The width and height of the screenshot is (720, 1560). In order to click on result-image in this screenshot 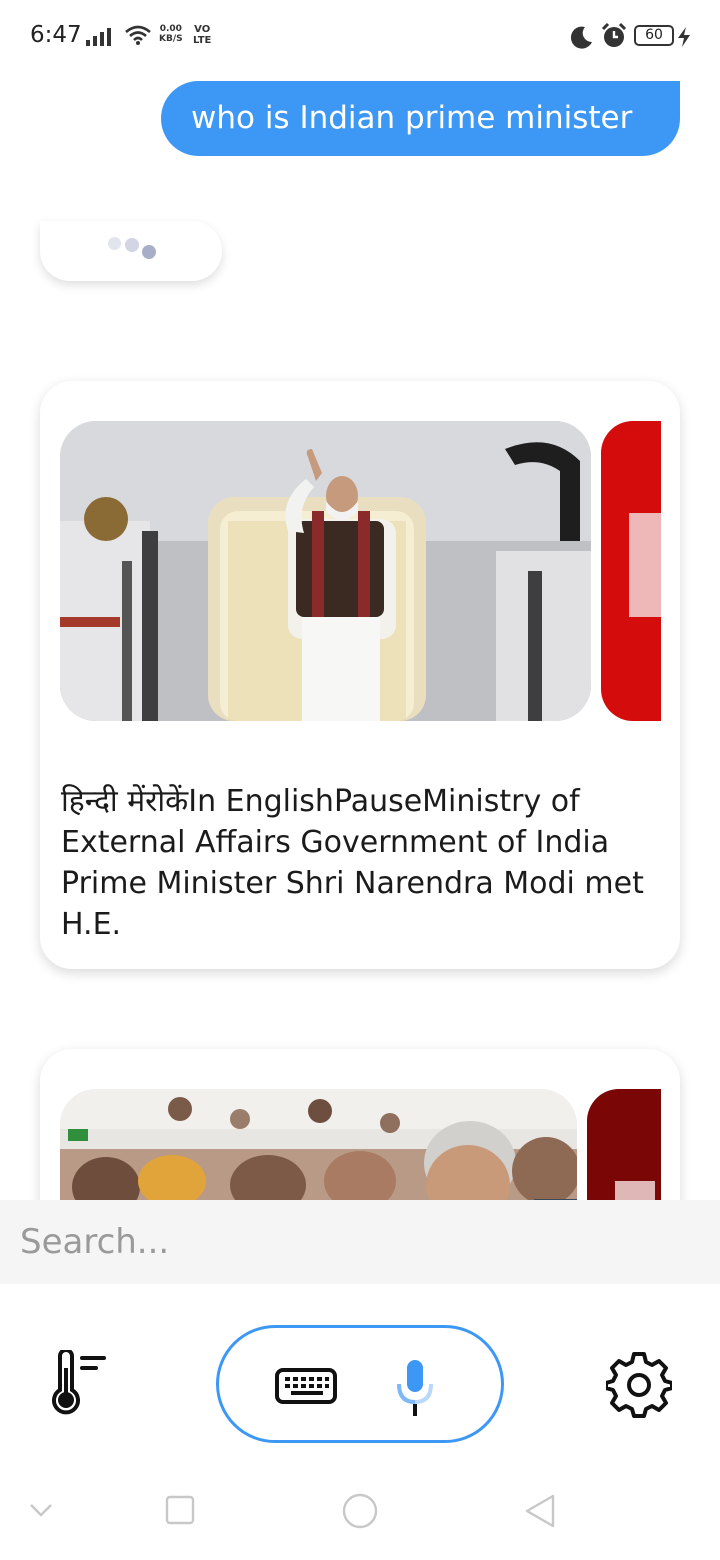, I will do `click(325, 571)`.